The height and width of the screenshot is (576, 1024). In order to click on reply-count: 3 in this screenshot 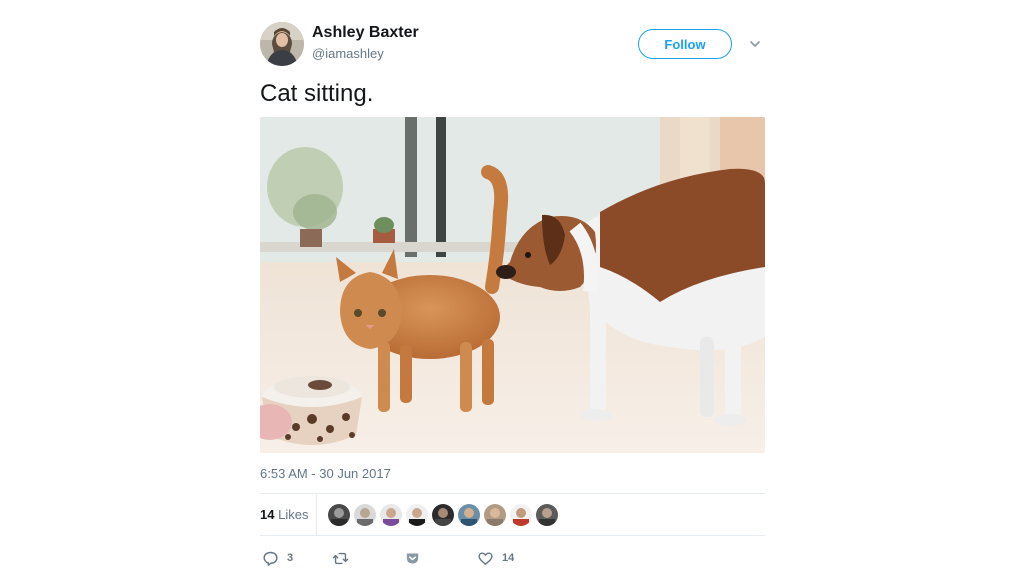, I will do `click(290, 558)`.